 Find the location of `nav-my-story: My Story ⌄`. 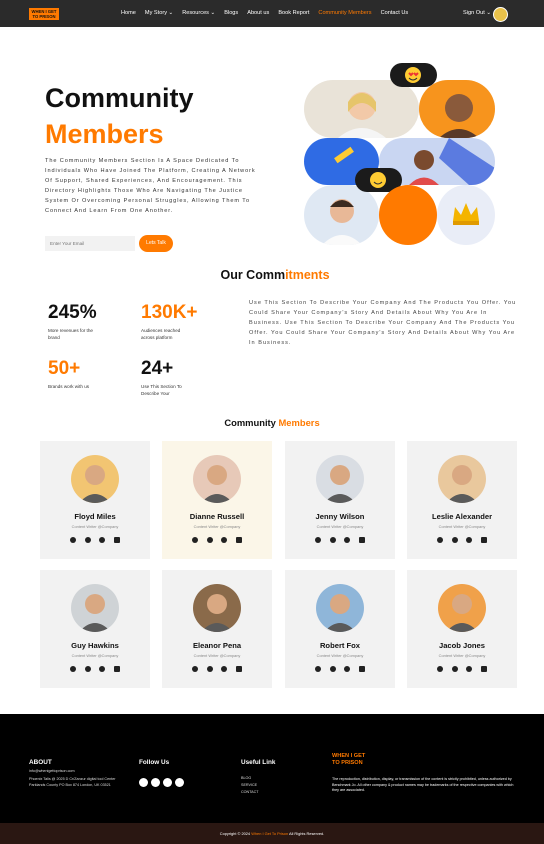

nav-my-story: My Story ⌄ is located at coordinates (159, 13).